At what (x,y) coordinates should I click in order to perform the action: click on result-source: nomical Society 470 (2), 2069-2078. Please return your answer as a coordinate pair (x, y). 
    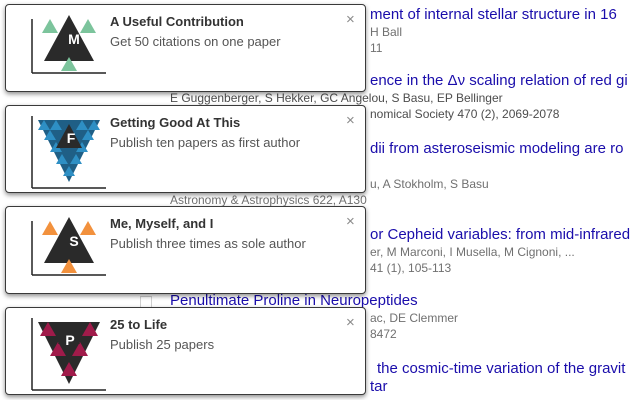
    Looking at the image, I should click on (465, 114).